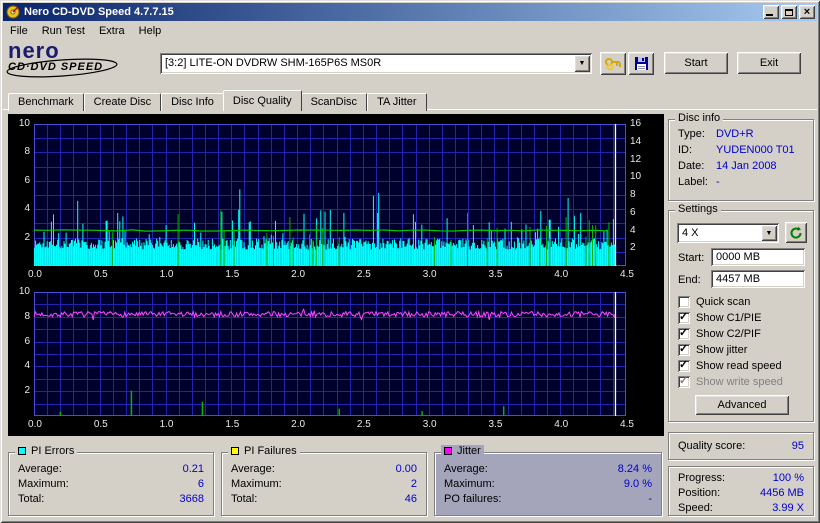 The width and height of the screenshot is (820, 523). Describe the element at coordinates (758, 279) in the screenshot. I see `scan-end-field: 4457 MB` at that location.